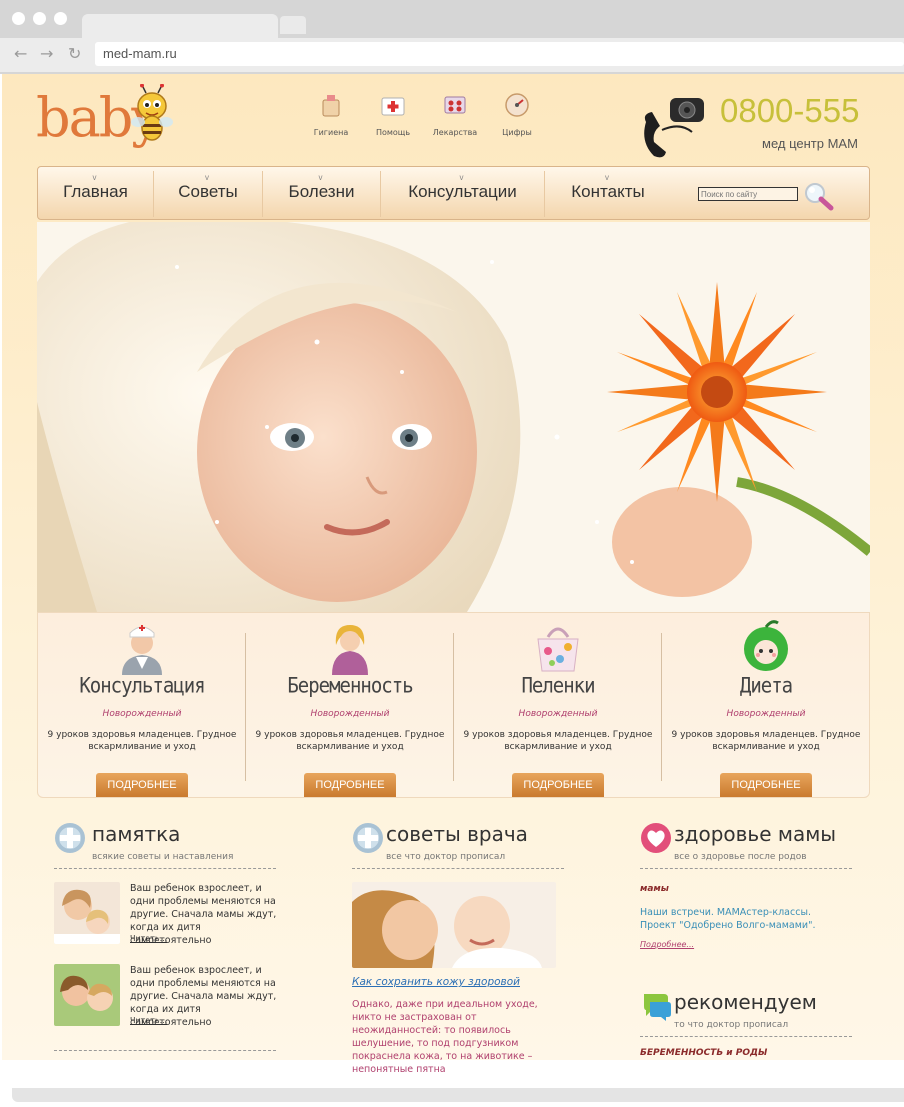 Image resolution: width=904 pixels, height=1107 pixels. I want to click on first-aid-icon, so click(393, 106).